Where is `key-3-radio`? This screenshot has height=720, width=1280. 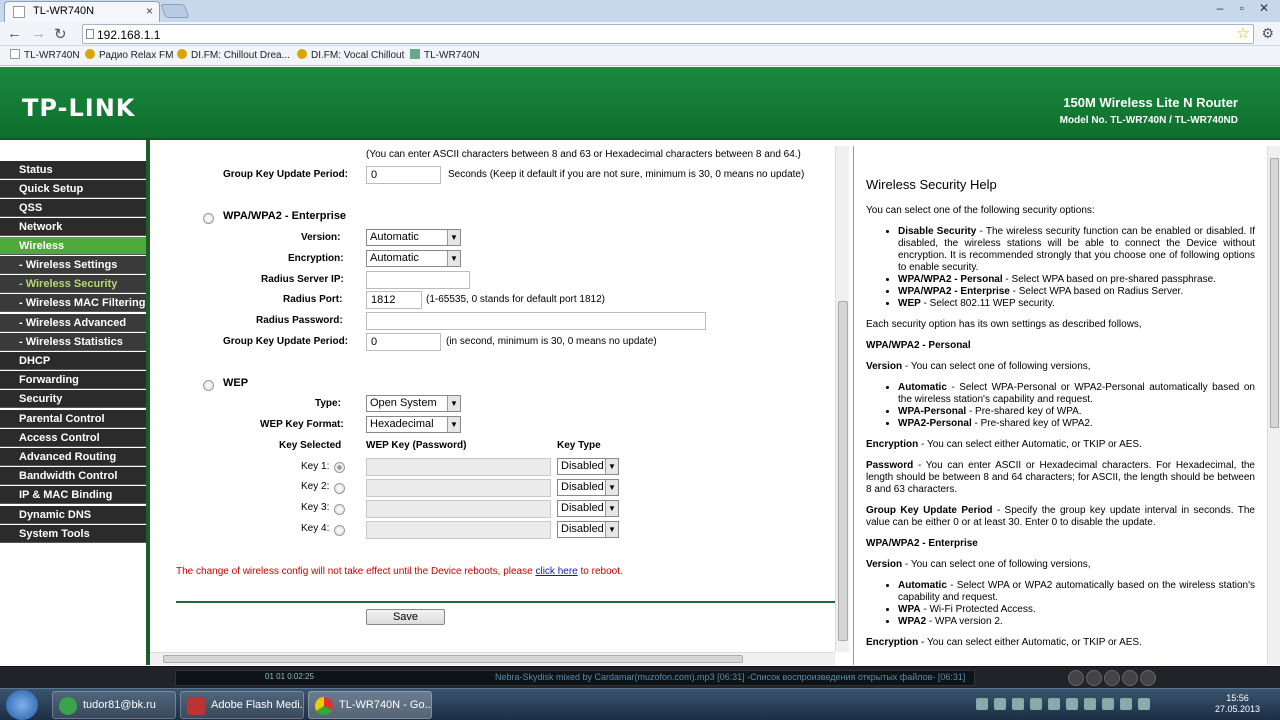 key-3-radio is located at coordinates (339, 509).